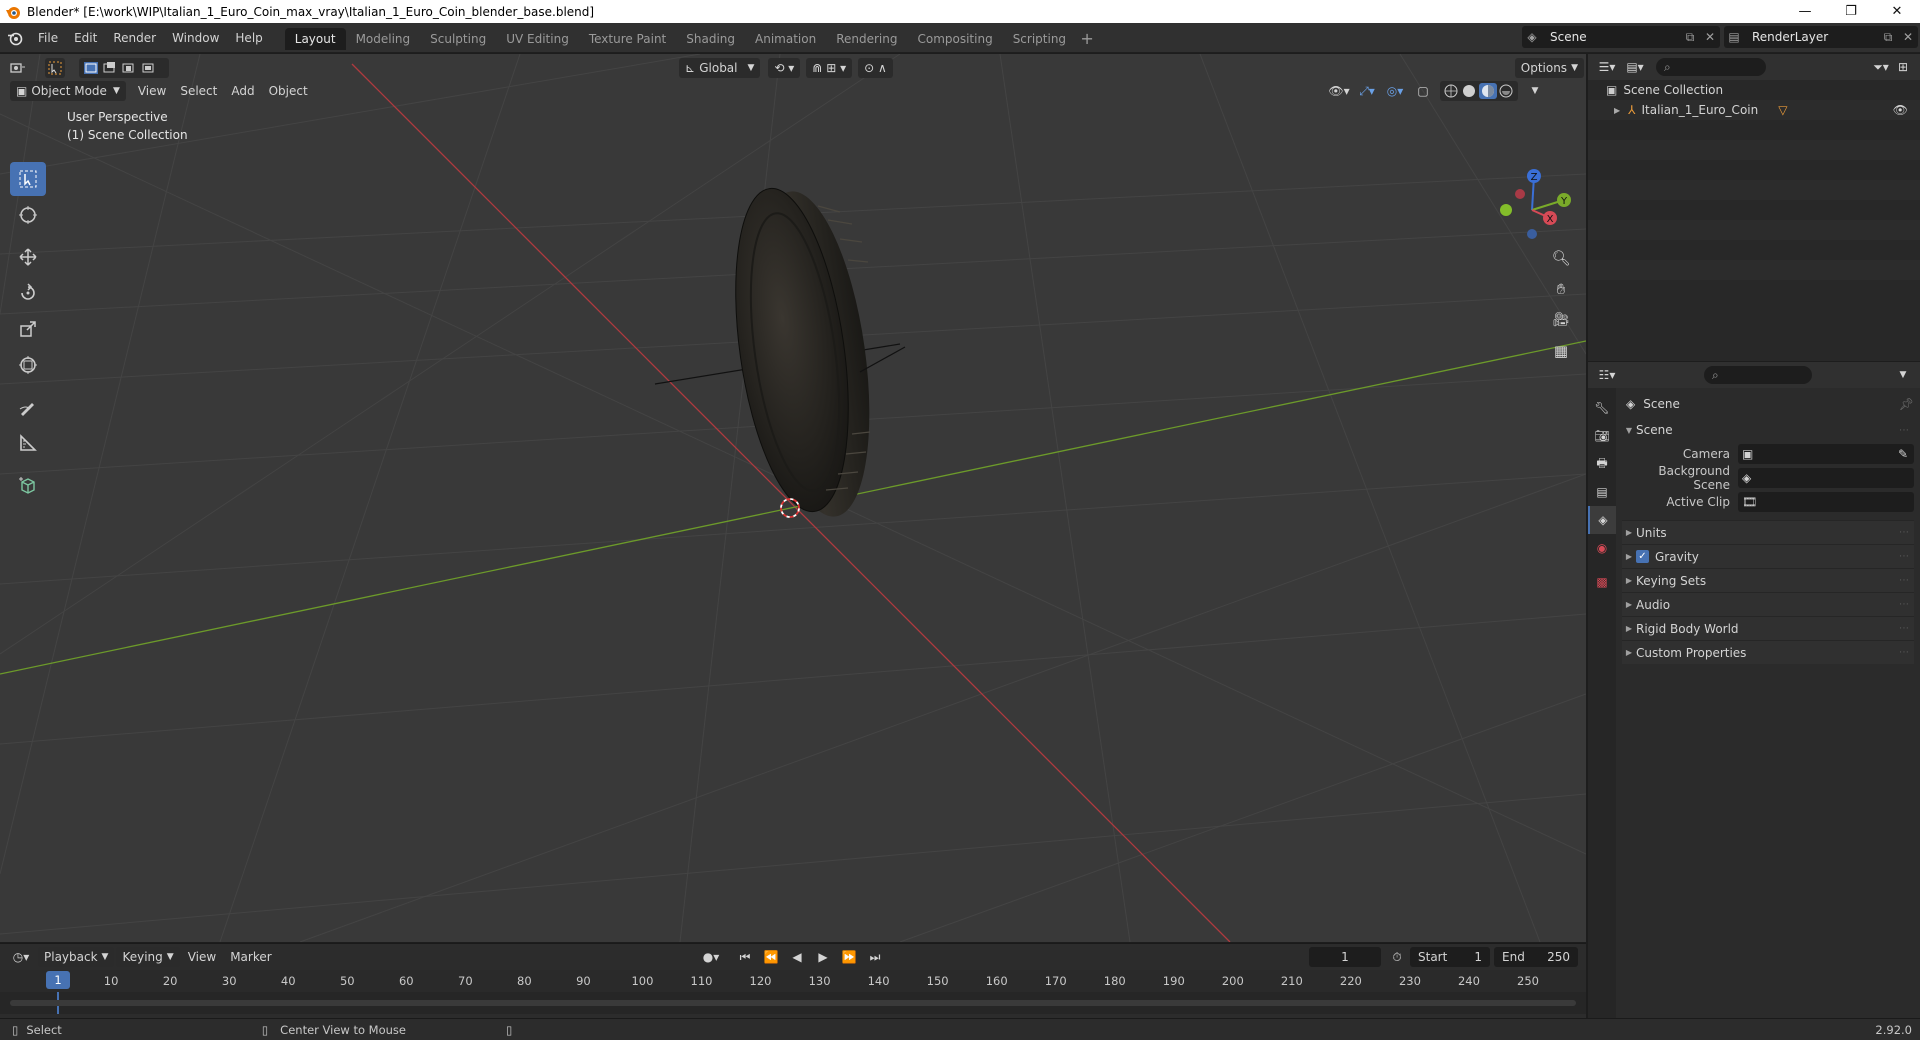 Image resolution: width=1920 pixels, height=1040 pixels. Describe the element at coordinates (1768, 628) in the screenshot. I see `rigid-body-world-panel-header: ▶ Rigid Body World ⋯` at that location.